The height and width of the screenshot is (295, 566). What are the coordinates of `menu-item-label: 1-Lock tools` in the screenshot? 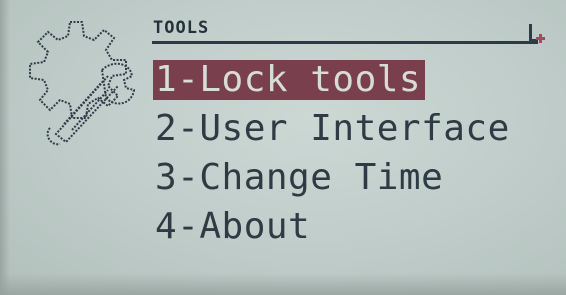 It's located at (289, 80).